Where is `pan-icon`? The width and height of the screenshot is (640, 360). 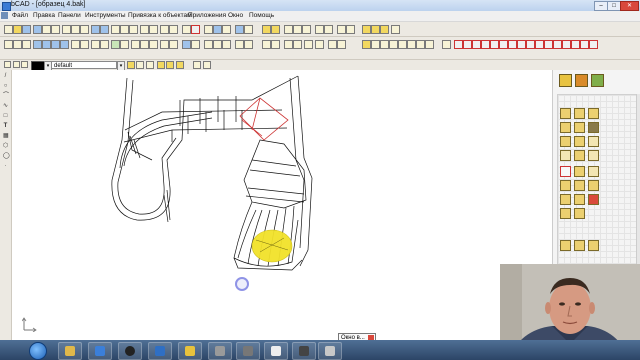
pan-icon is located at coordinates (164, 29).